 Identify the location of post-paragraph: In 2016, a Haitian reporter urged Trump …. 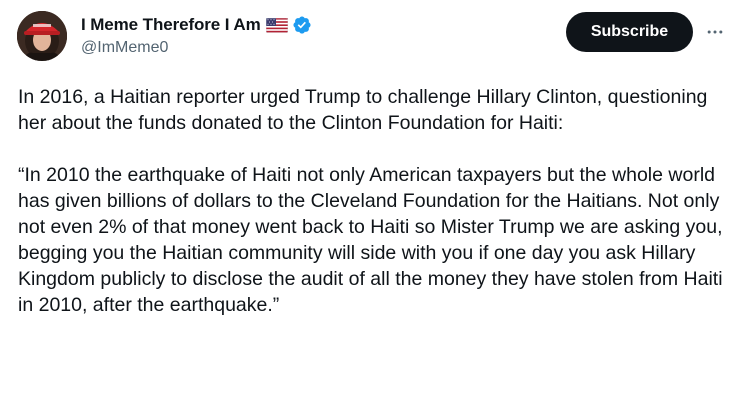
(363, 110).